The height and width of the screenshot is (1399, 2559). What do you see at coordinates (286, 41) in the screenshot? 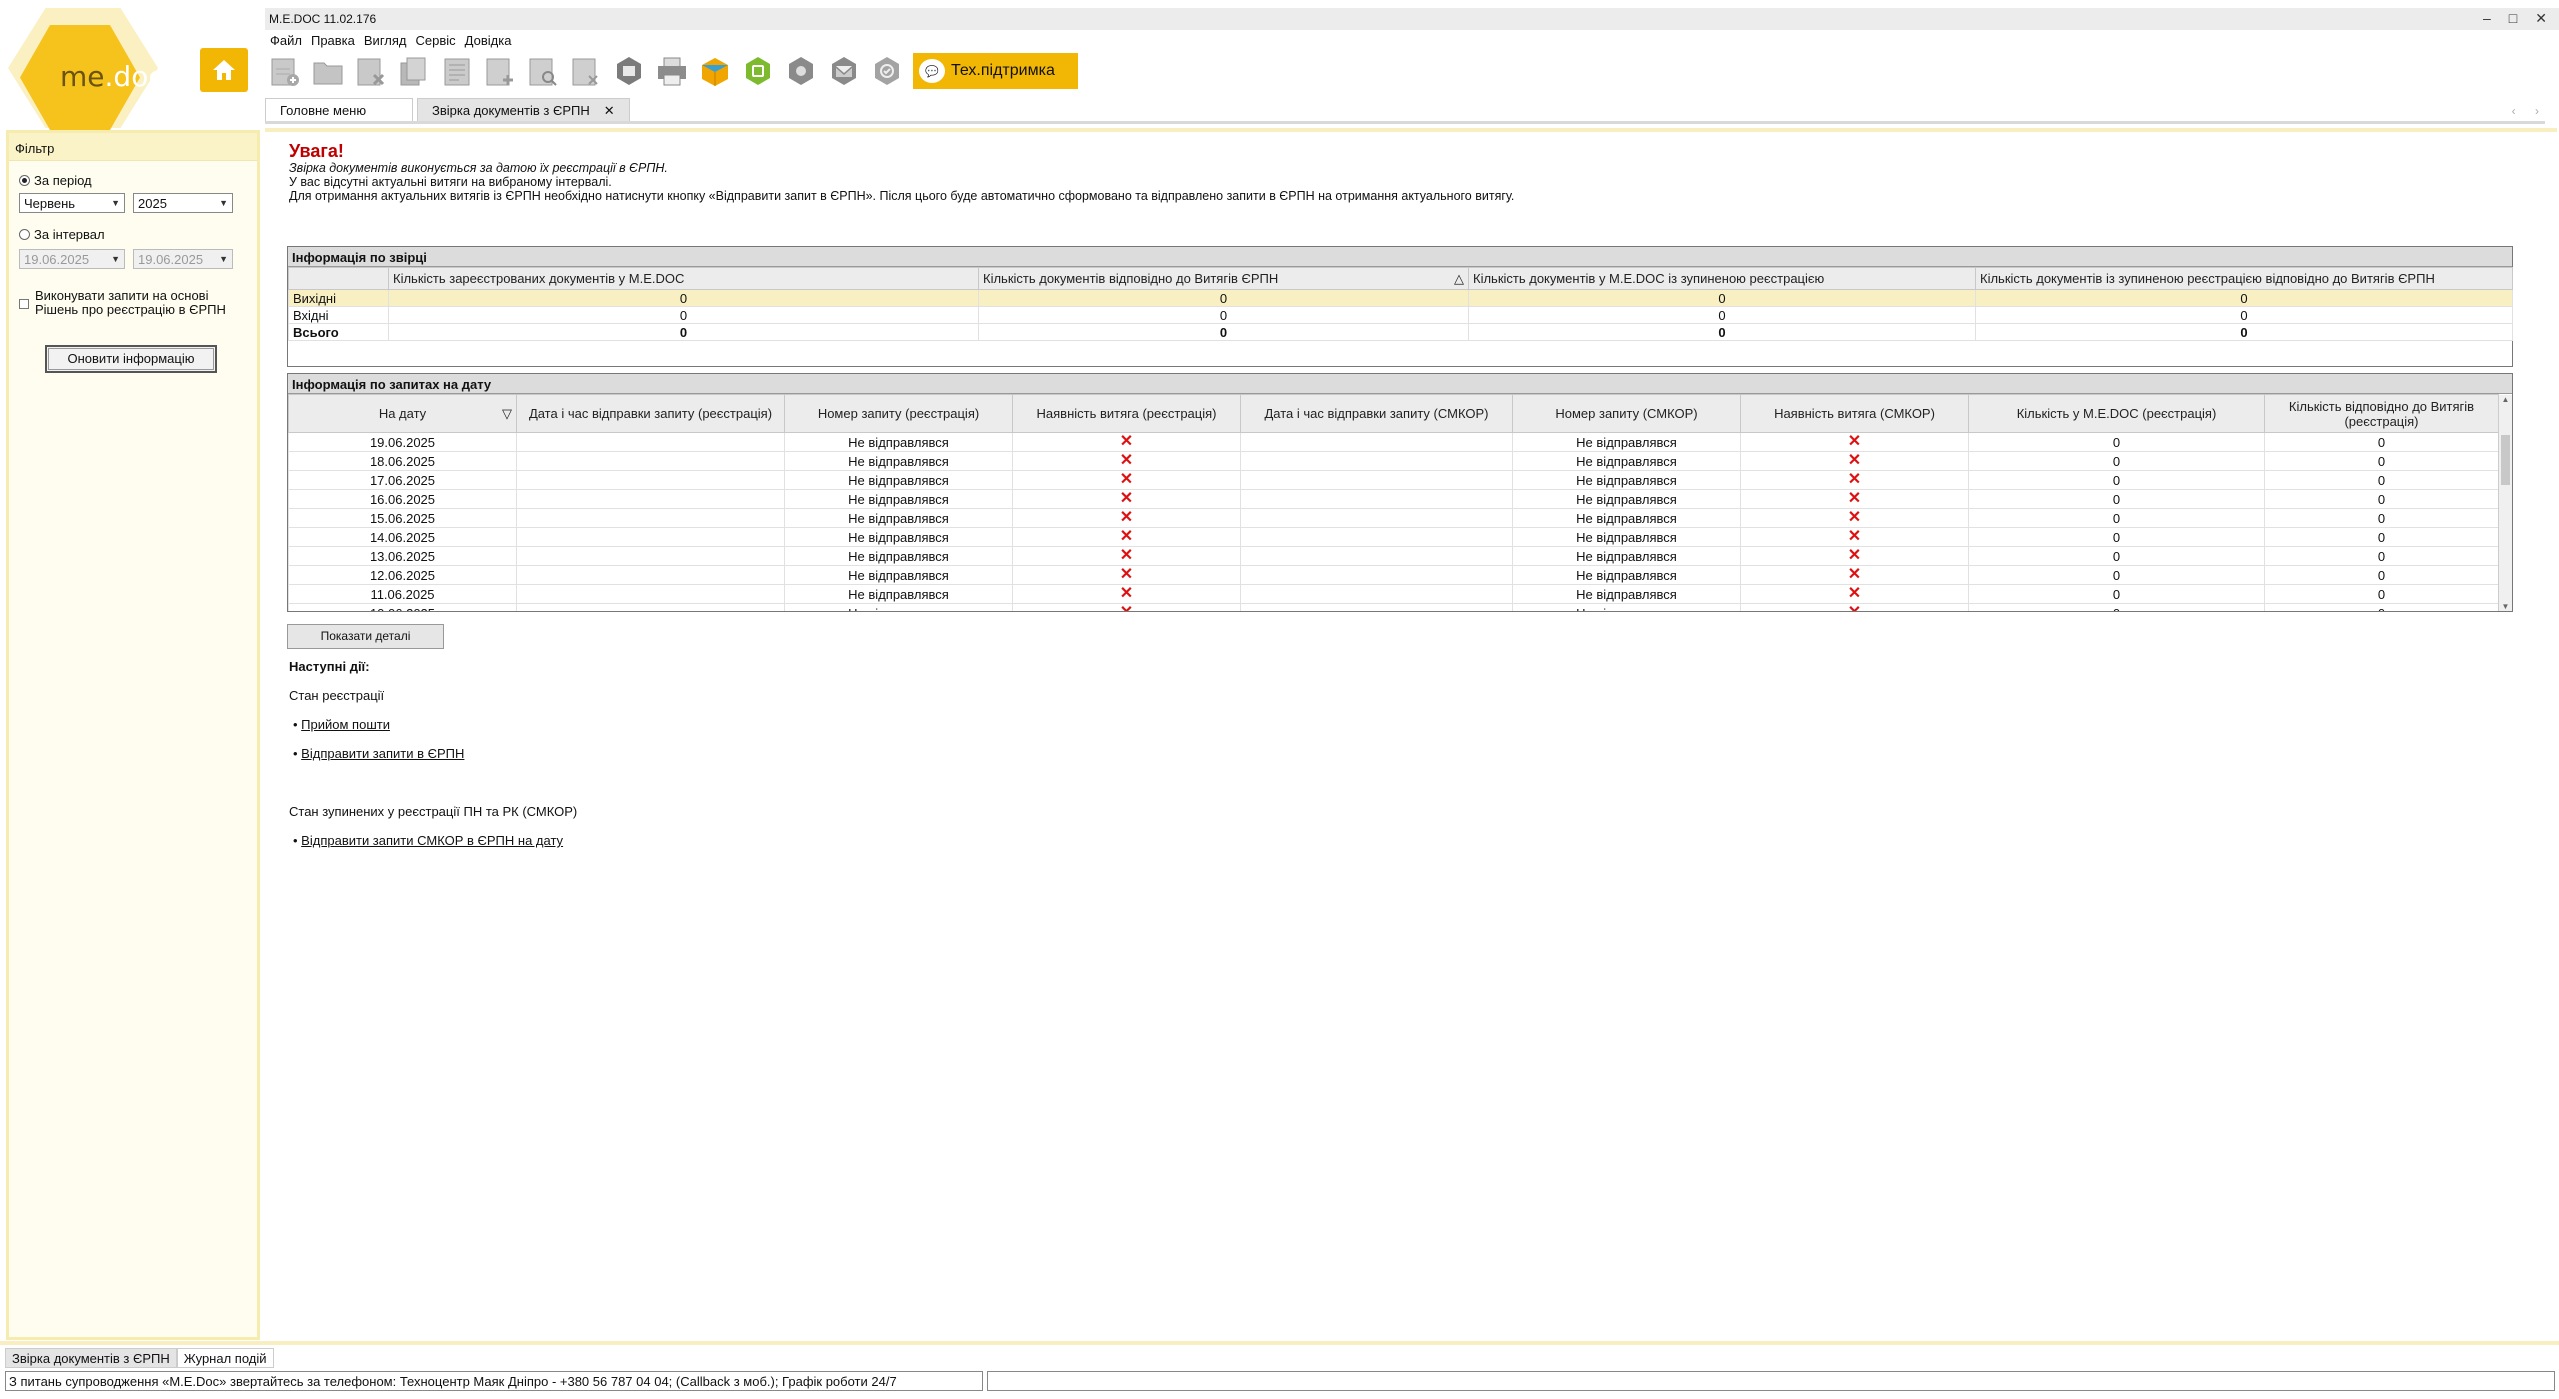
I see `menu-file: Файл` at bounding box center [286, 41].